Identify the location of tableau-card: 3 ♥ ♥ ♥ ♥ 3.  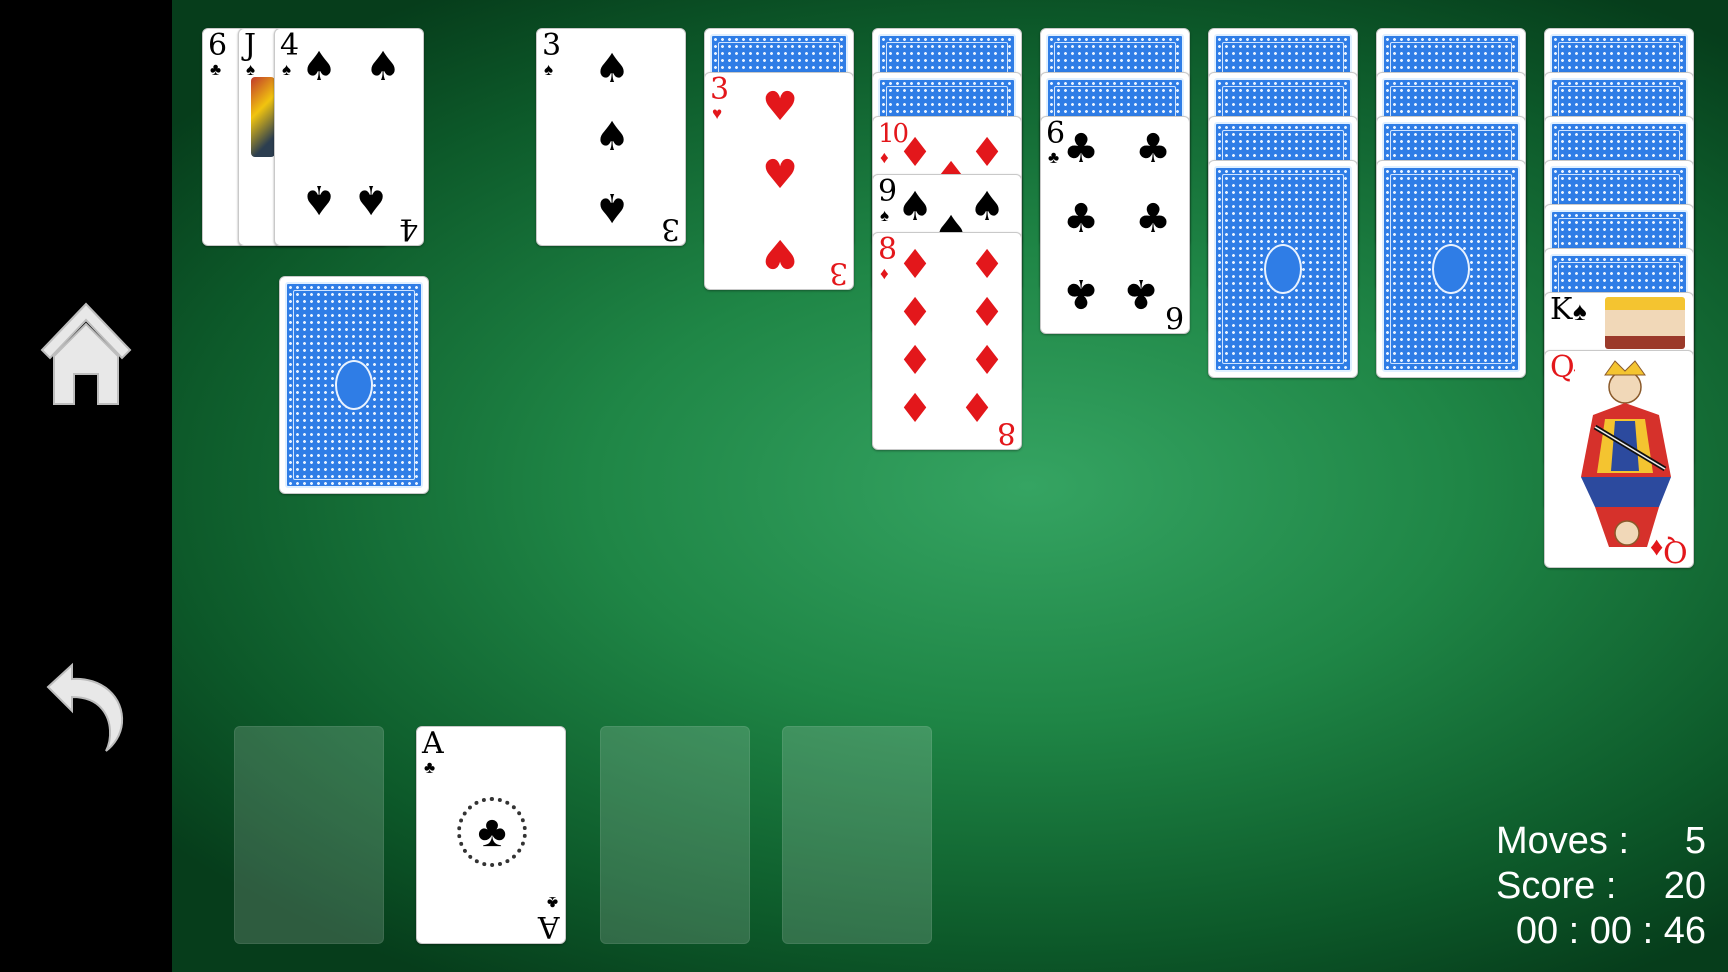
(779, 181).